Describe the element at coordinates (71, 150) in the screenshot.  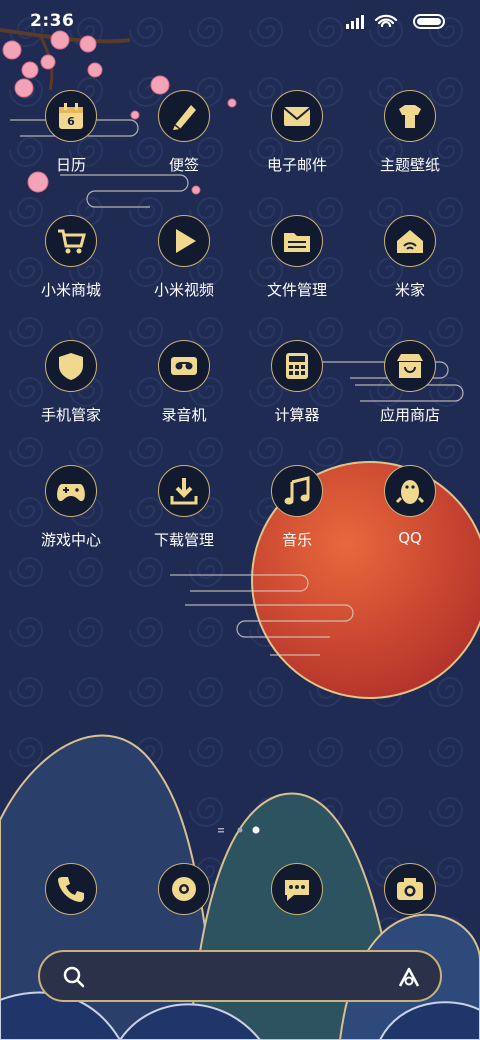
I see `app-calendar: 6 日历` at that location.